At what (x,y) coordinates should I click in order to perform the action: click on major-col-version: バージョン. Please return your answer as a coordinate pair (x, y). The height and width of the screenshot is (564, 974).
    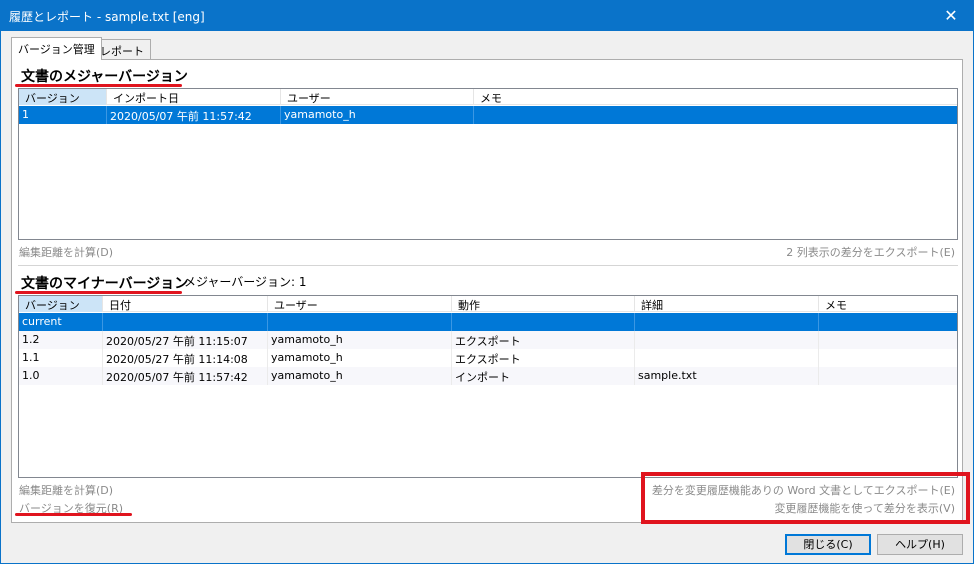
    Looking at the image, I should click on (63, 97).